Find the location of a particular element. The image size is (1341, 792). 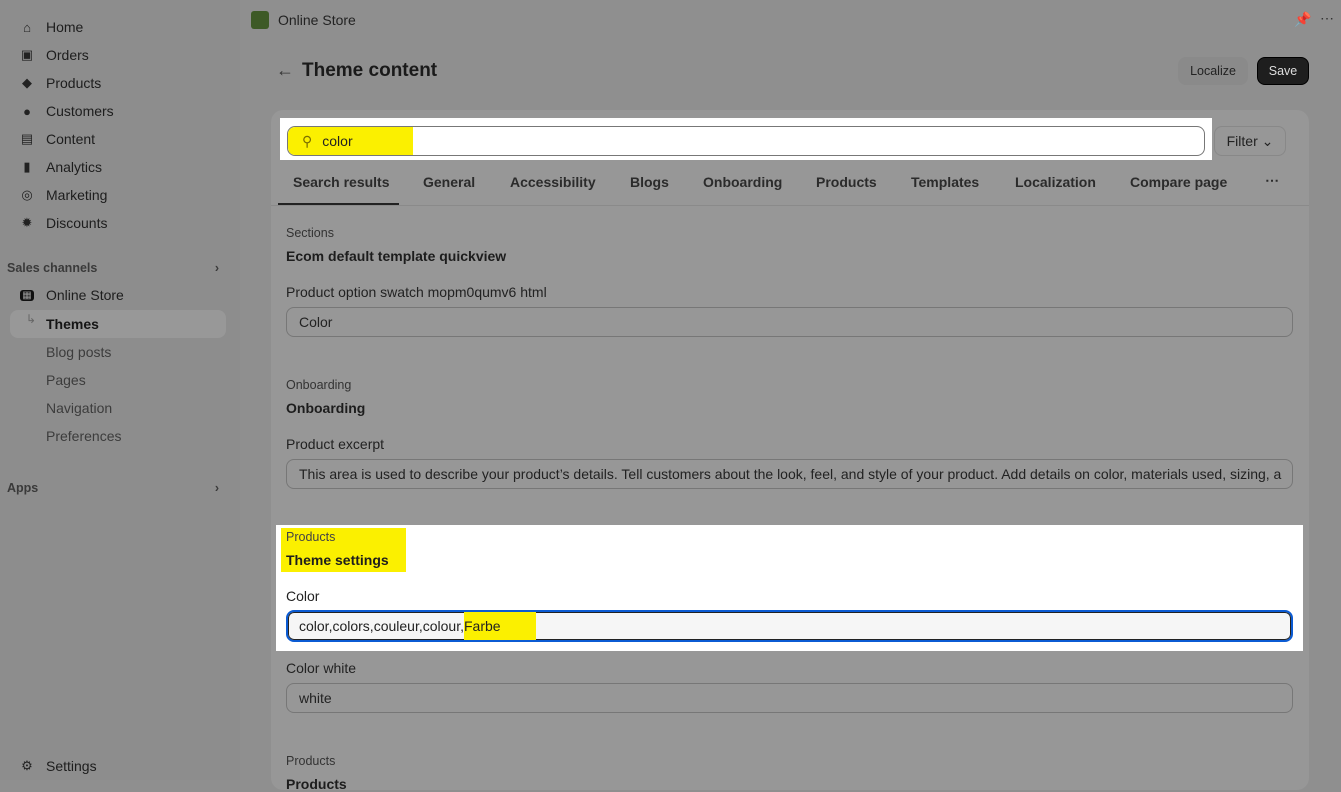

localize-button: Localize is located at coordinates (1213, 71).